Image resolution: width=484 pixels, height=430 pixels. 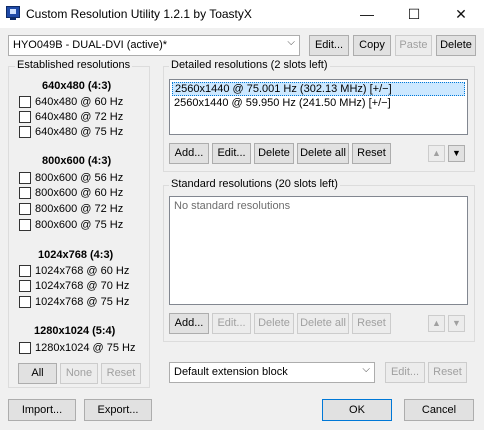 What do you see at coordinates (439, 410) in the screenshot?
I see `cancel-button: Cancel` at bounding box center [439, 410].